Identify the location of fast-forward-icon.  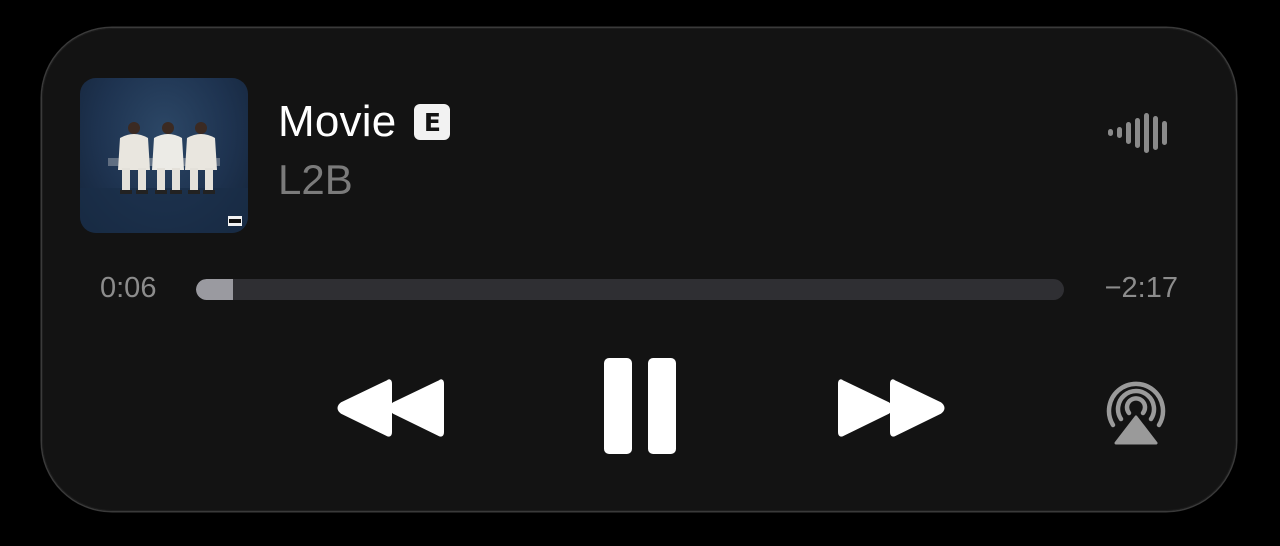
(891, 408).